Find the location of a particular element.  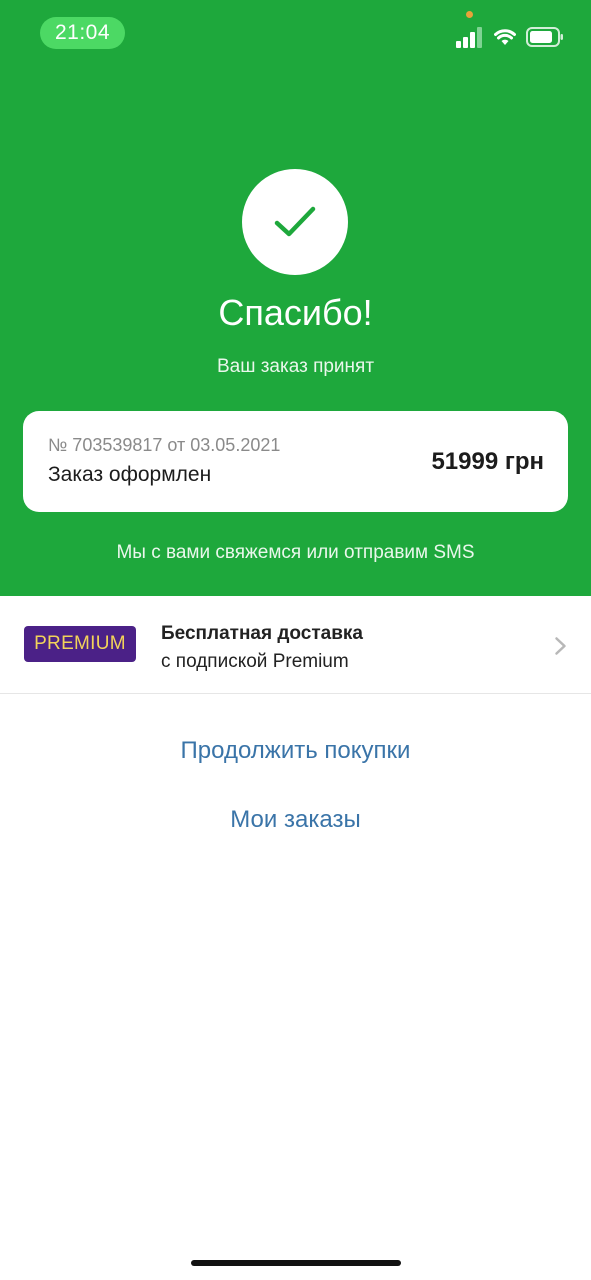

signal-icon is located at coordinates (469, 37).